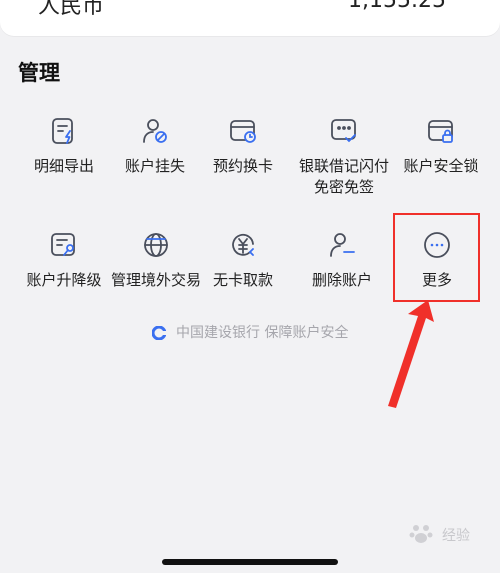 The height and width of the screenshot is (573, 500). I want to click on item-label: 明细导出, so click(63, 166).